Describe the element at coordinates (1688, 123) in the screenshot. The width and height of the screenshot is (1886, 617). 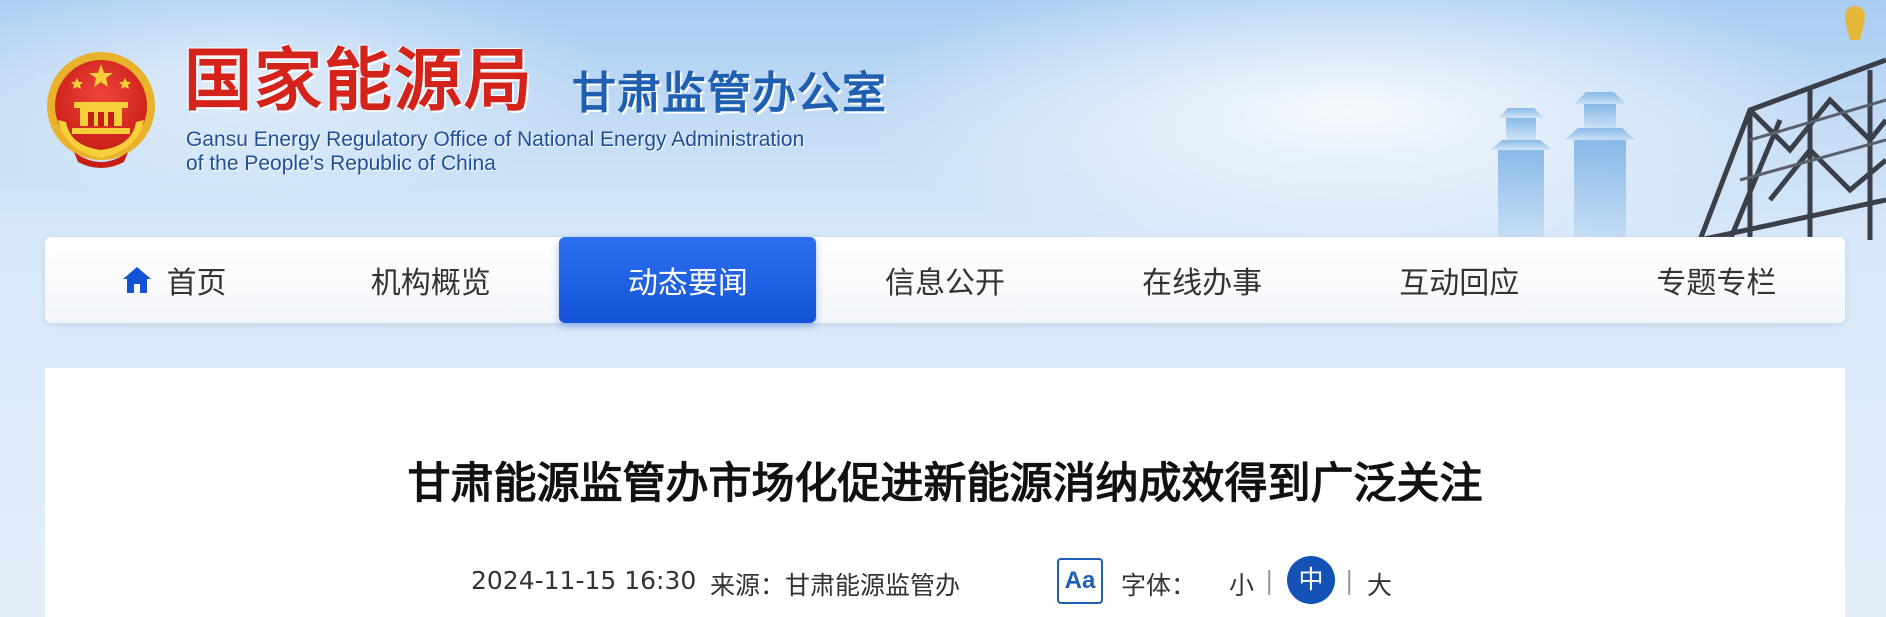
I see `scenery-illustration` at that location.